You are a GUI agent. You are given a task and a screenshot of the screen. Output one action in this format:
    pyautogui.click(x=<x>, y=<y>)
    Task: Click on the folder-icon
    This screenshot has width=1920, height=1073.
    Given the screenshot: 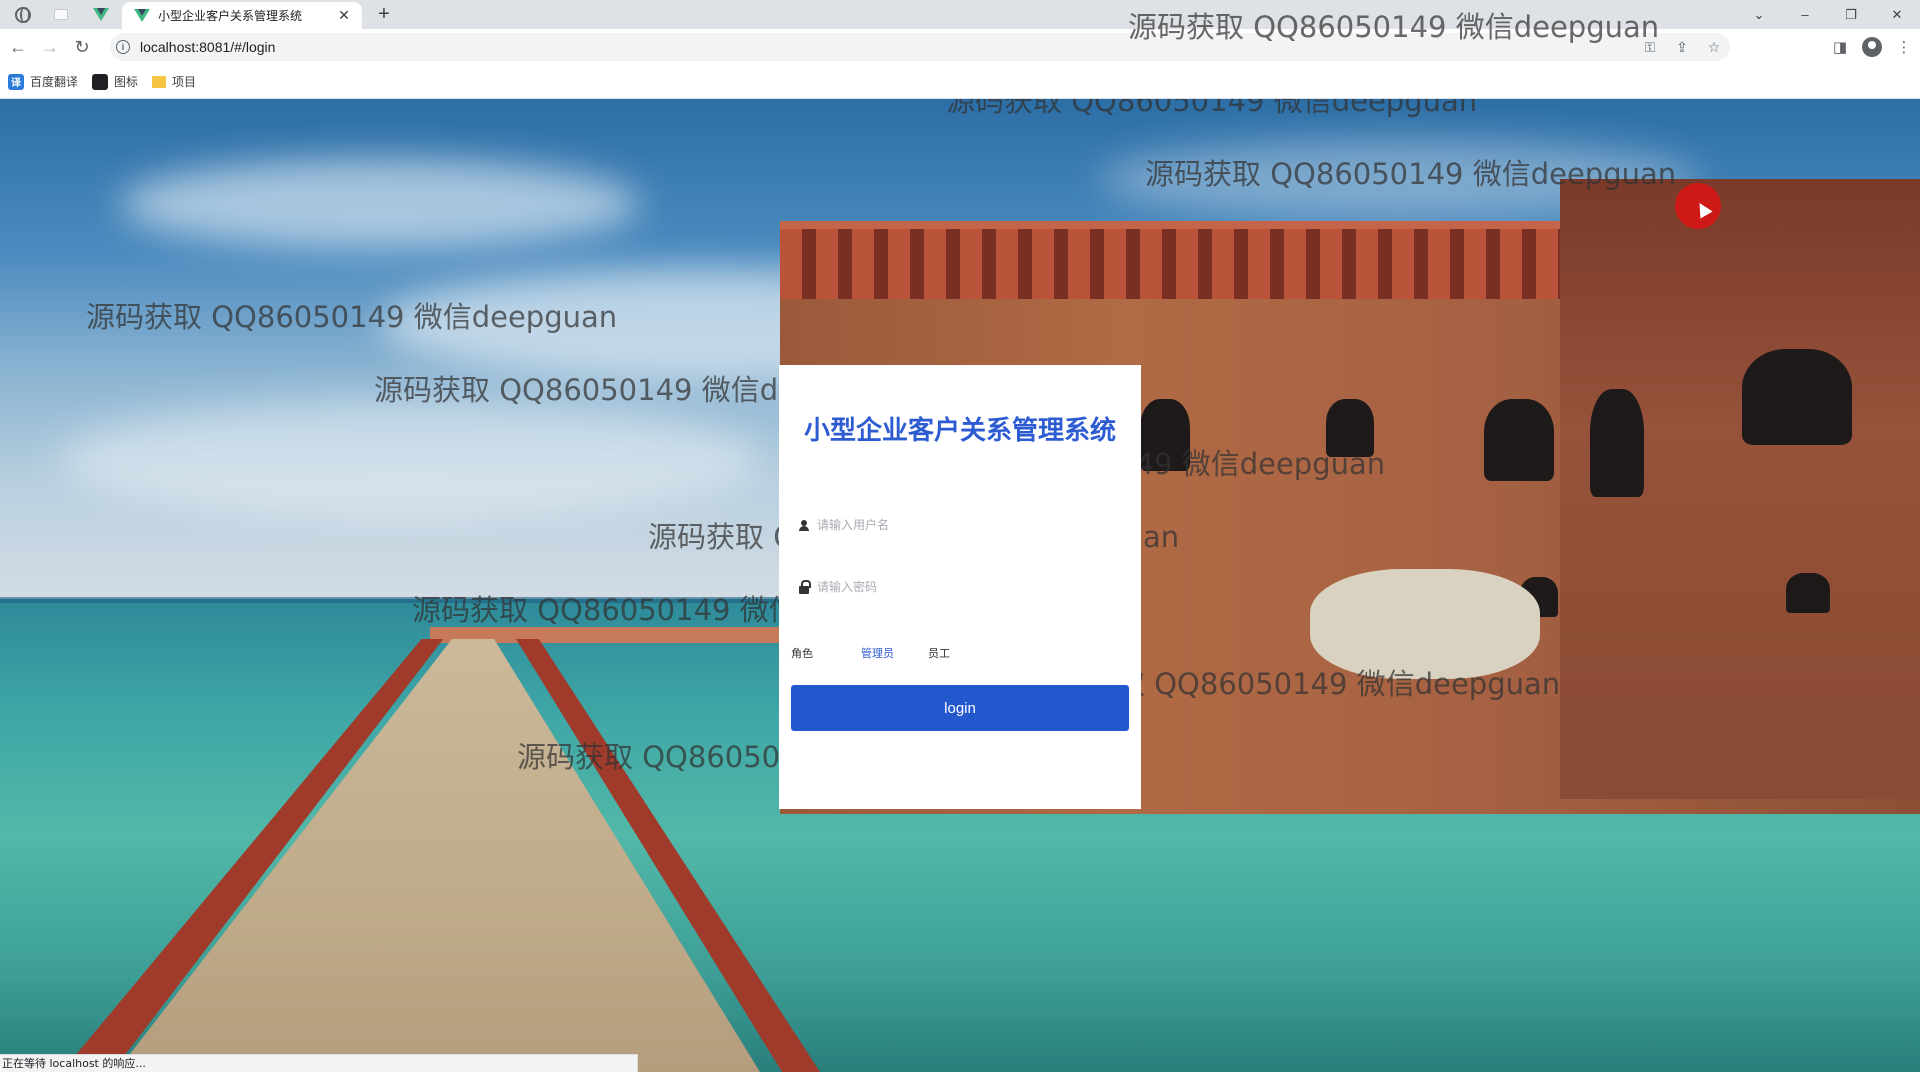 What is the action you would take?
    pyautogui.click(x=159, y=81)
    